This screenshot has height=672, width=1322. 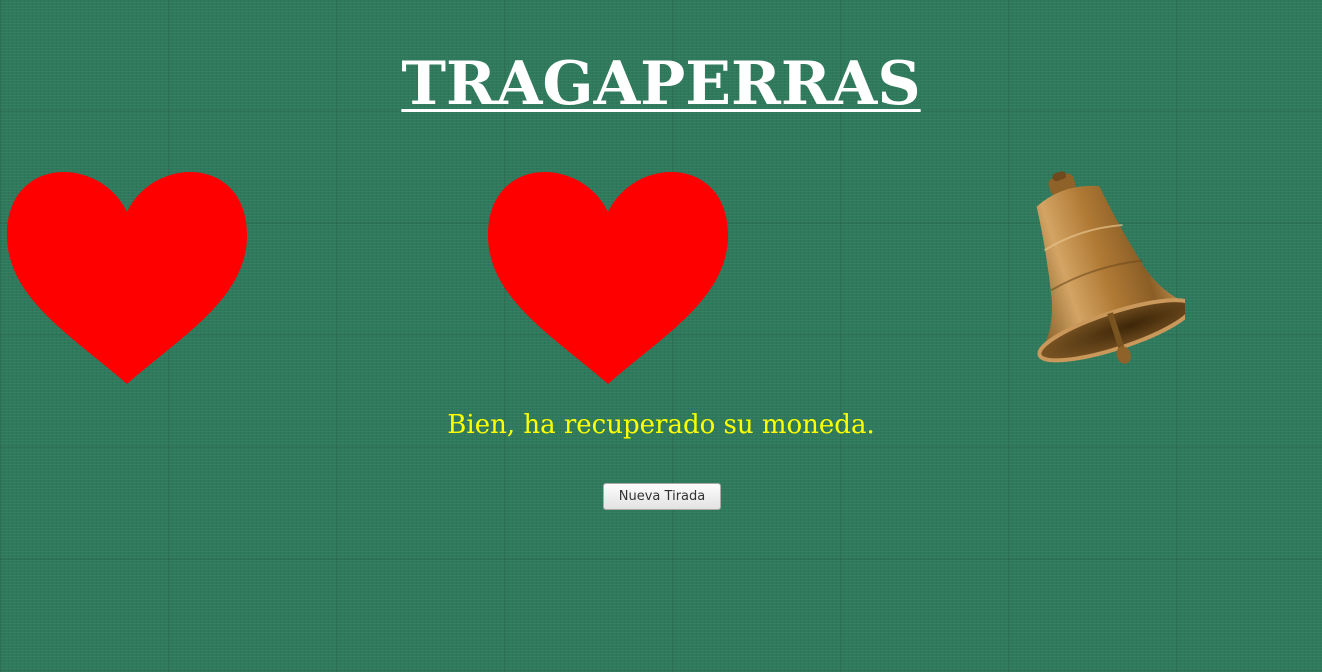 What do you see at coordinates (661, 425) in the screenshot?
I see `result-message: Bien, ha recuperado su moneda.` at bounding box center [661, 425].